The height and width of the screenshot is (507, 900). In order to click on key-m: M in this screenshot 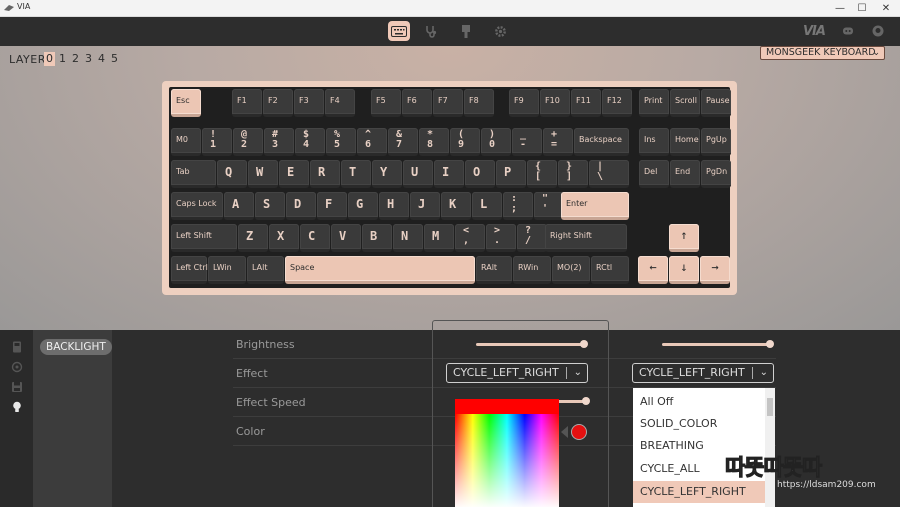, I will do `click(439, 238)`.